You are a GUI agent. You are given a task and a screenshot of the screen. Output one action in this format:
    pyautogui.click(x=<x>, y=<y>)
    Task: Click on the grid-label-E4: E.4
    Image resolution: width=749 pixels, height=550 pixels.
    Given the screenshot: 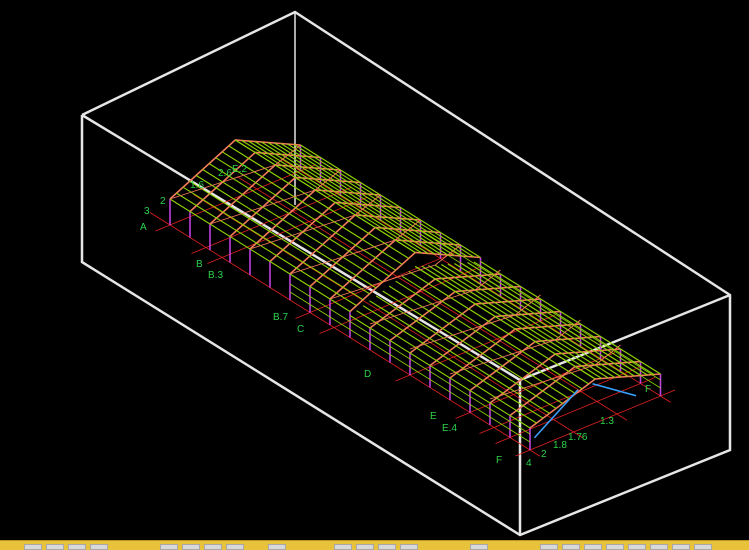 What is the action you would take?
    pyautogui.click(x=449, y=428)
    